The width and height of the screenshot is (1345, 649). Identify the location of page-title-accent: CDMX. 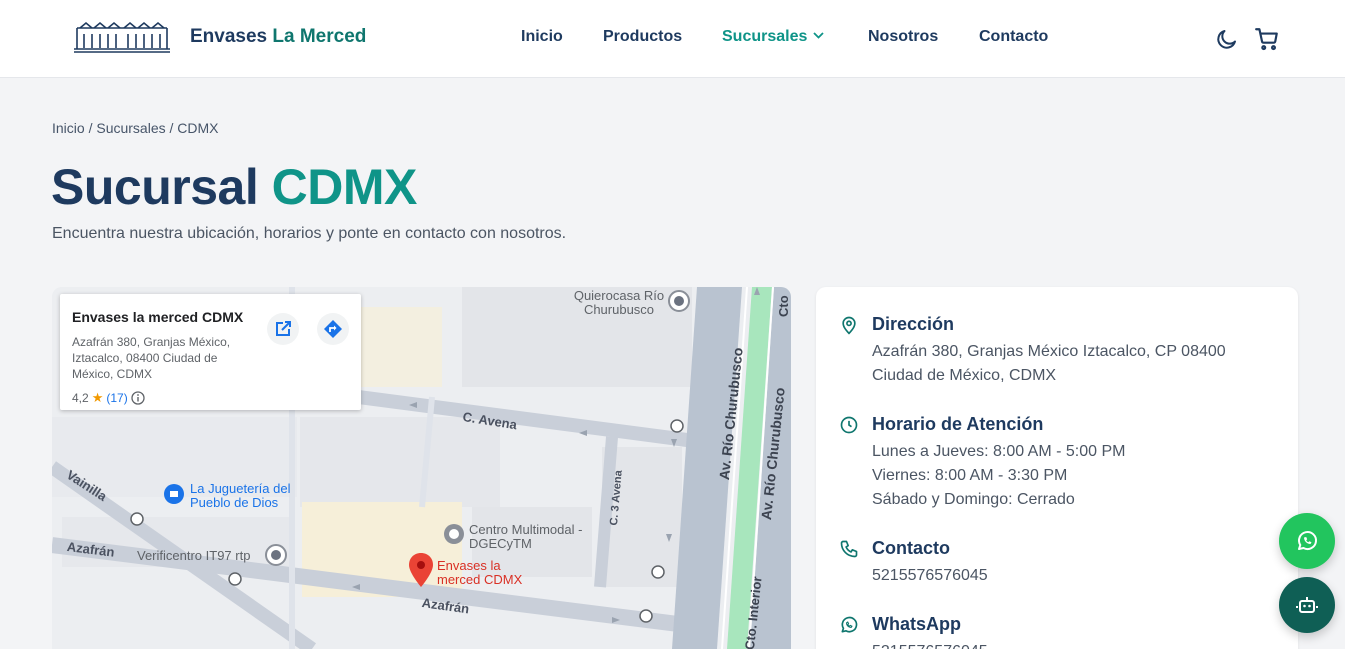
(344, 187).